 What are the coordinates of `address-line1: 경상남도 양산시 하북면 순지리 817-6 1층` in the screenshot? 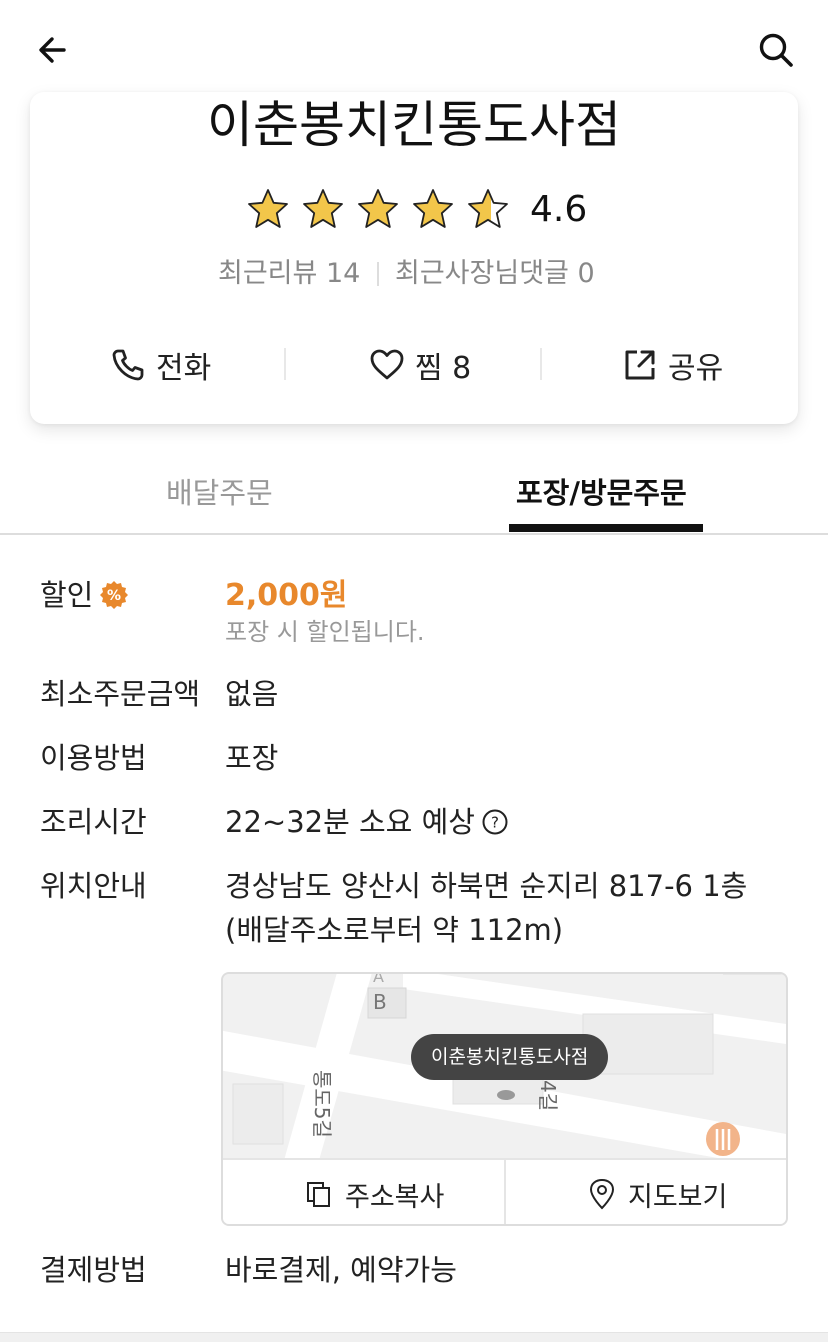 It's located at (486, 886).